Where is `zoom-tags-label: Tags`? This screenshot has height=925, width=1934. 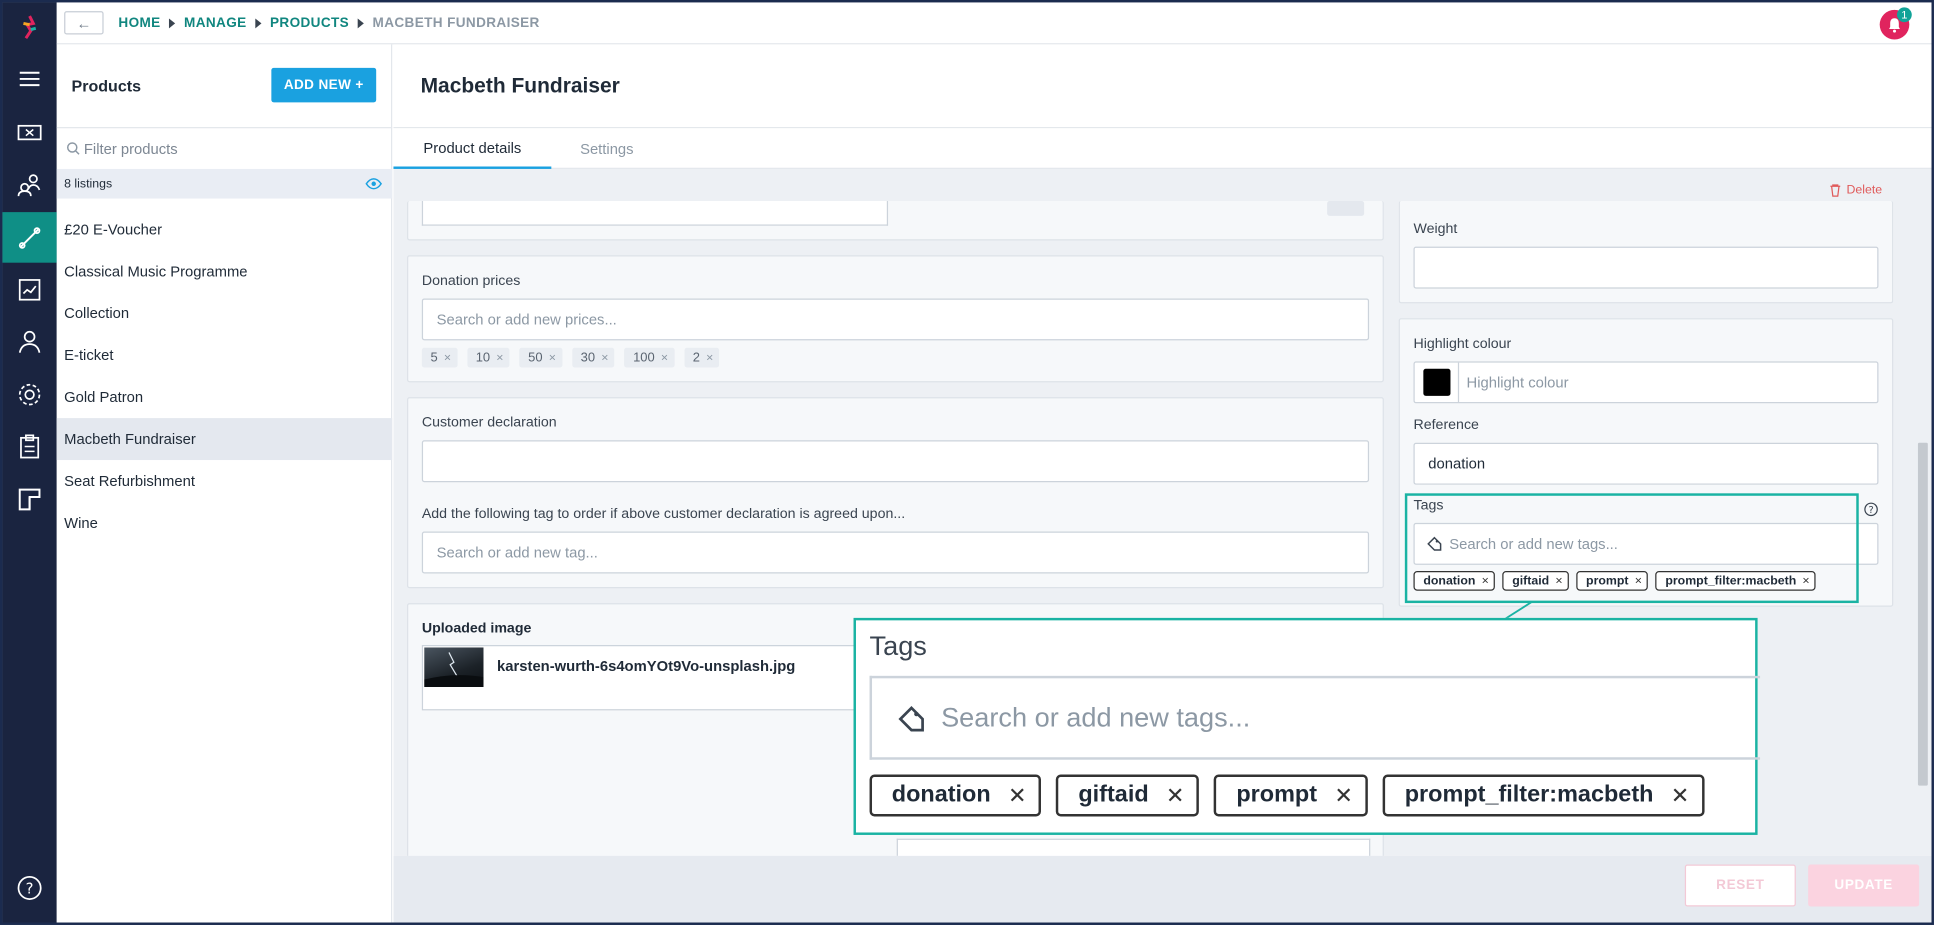
zoom-tags-label: Tags is located at coordinates (898, 646).